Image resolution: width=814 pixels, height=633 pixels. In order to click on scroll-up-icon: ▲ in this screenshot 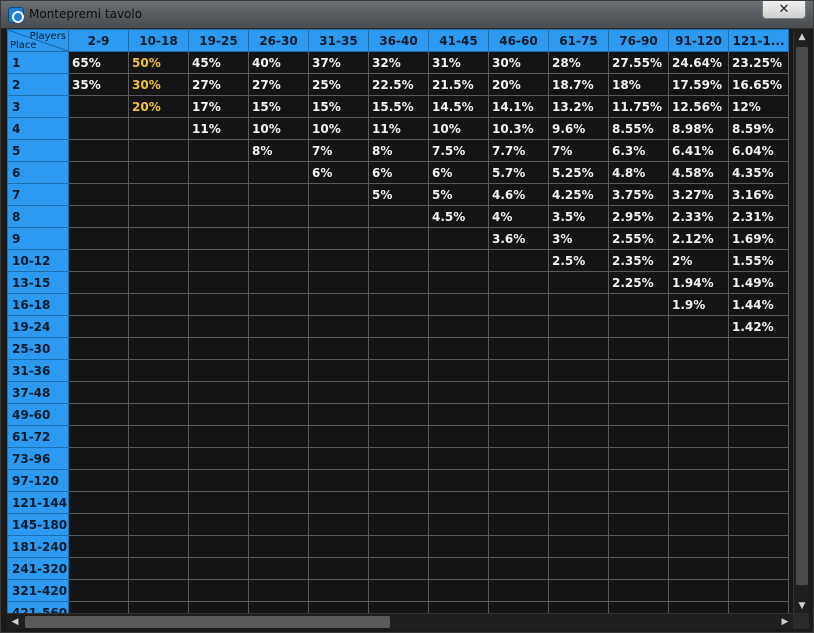, I will do `click(802, 37)`.